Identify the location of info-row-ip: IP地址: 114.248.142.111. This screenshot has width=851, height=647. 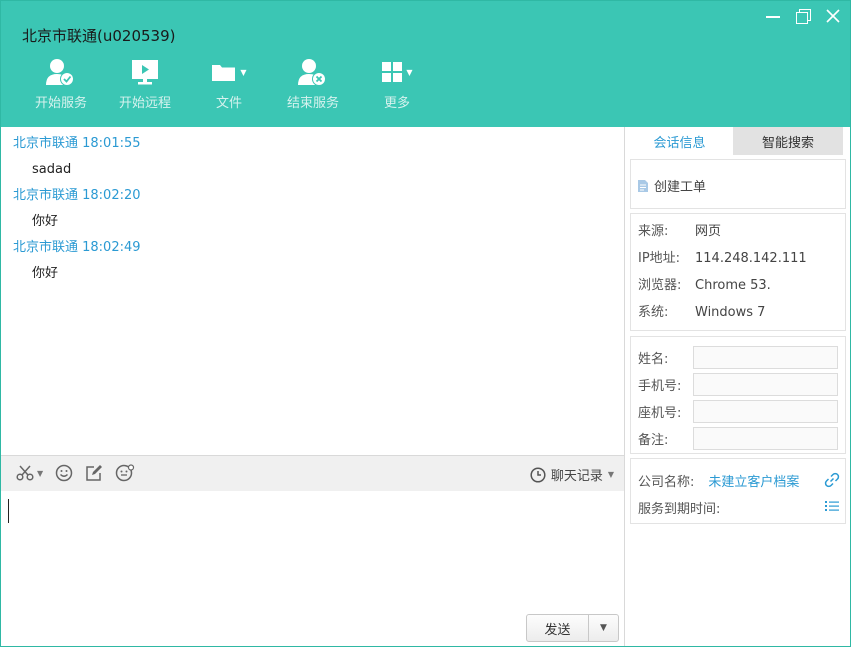
(741, 263).